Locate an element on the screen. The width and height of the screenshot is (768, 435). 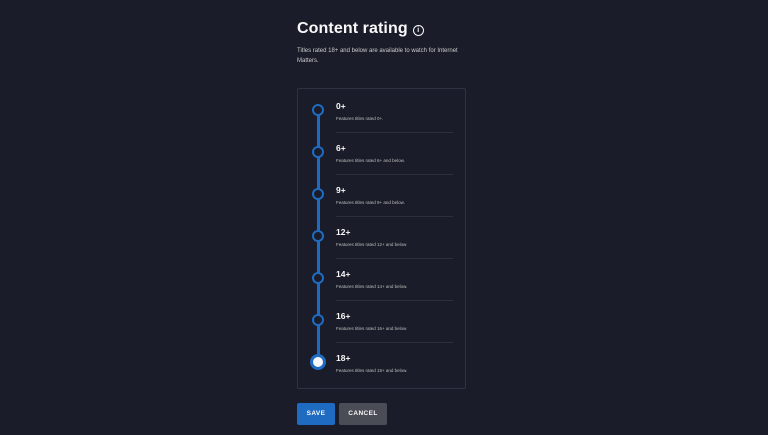
rating-label: 12+ is located at coordinates (343, 232).